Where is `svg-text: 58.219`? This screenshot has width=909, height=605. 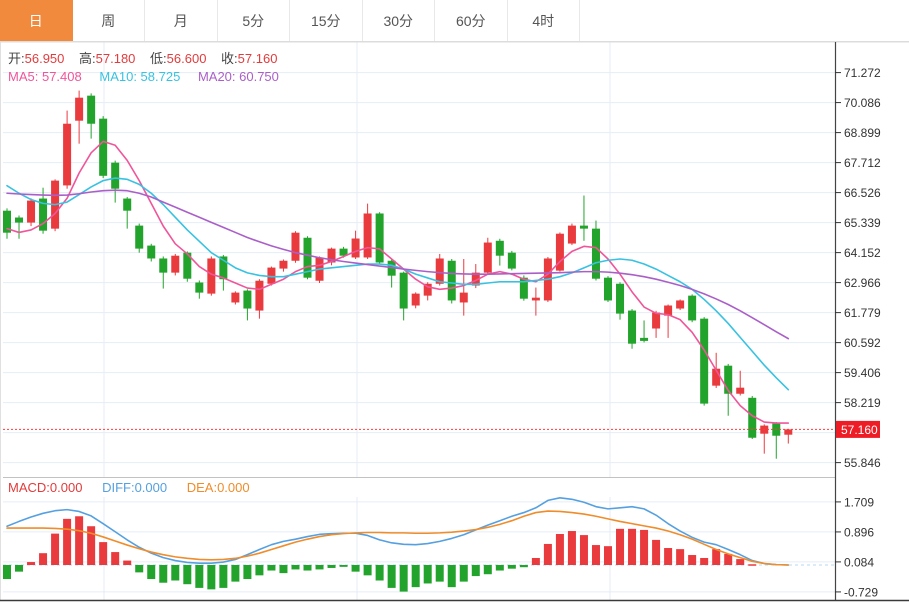
svg-text: 58.219 is located at coordinates (862, 403).